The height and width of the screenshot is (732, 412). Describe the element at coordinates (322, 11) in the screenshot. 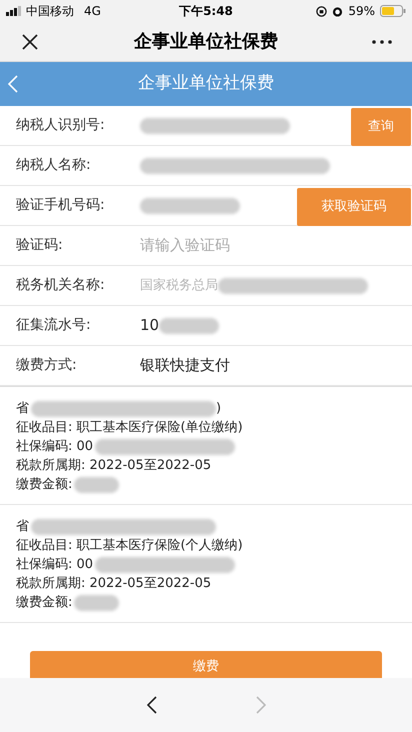

I see `rotation-lock-icon` at that location.